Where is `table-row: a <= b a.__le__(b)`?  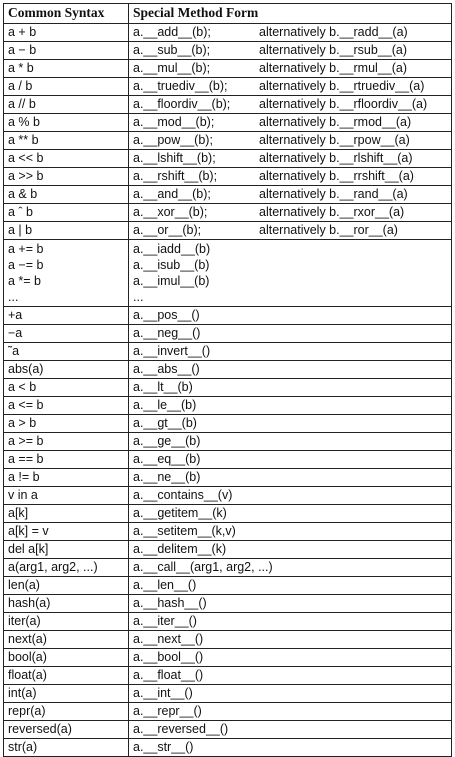
table-row: a <= b a.__le__(b) is located at coordinates (227, 405).